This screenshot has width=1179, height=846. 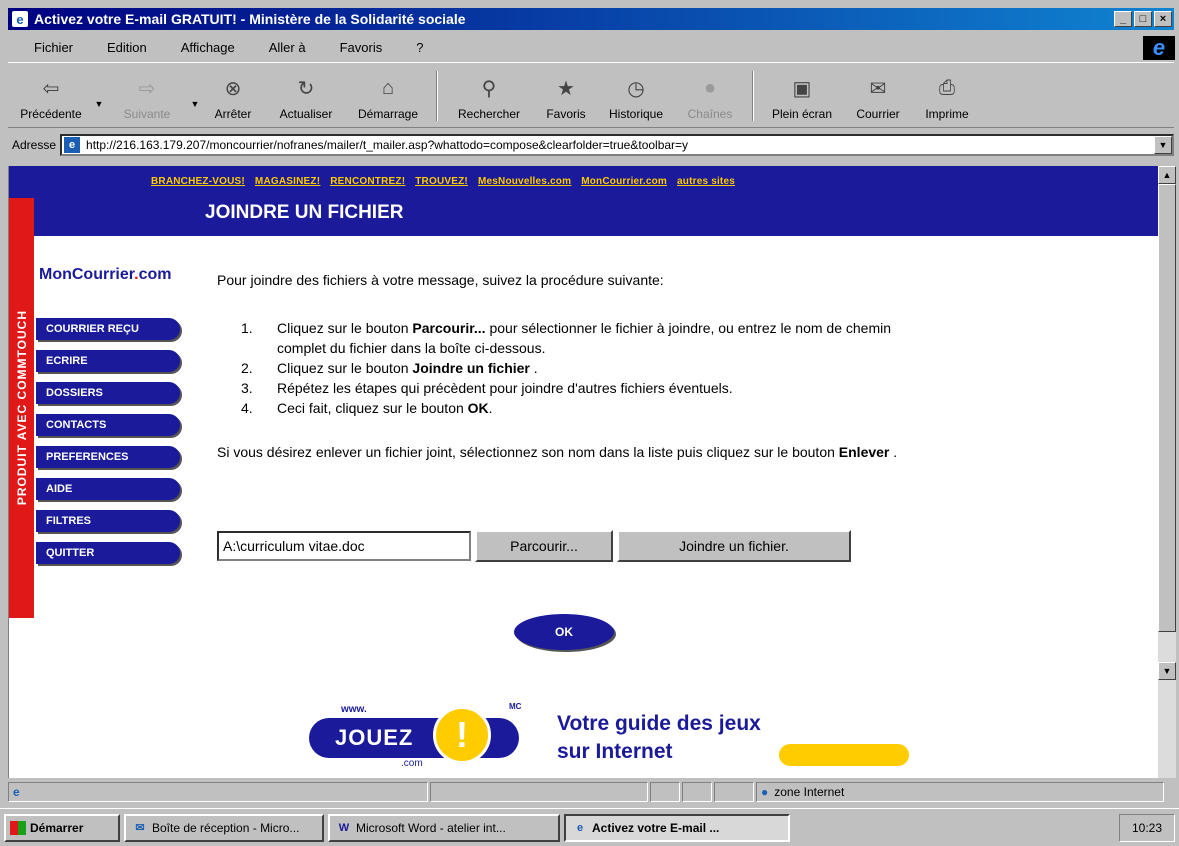 What do you see at coordinates (412, 763) in the screenshot?
I see `banner-com: .com` at bounding box center [412, 763].